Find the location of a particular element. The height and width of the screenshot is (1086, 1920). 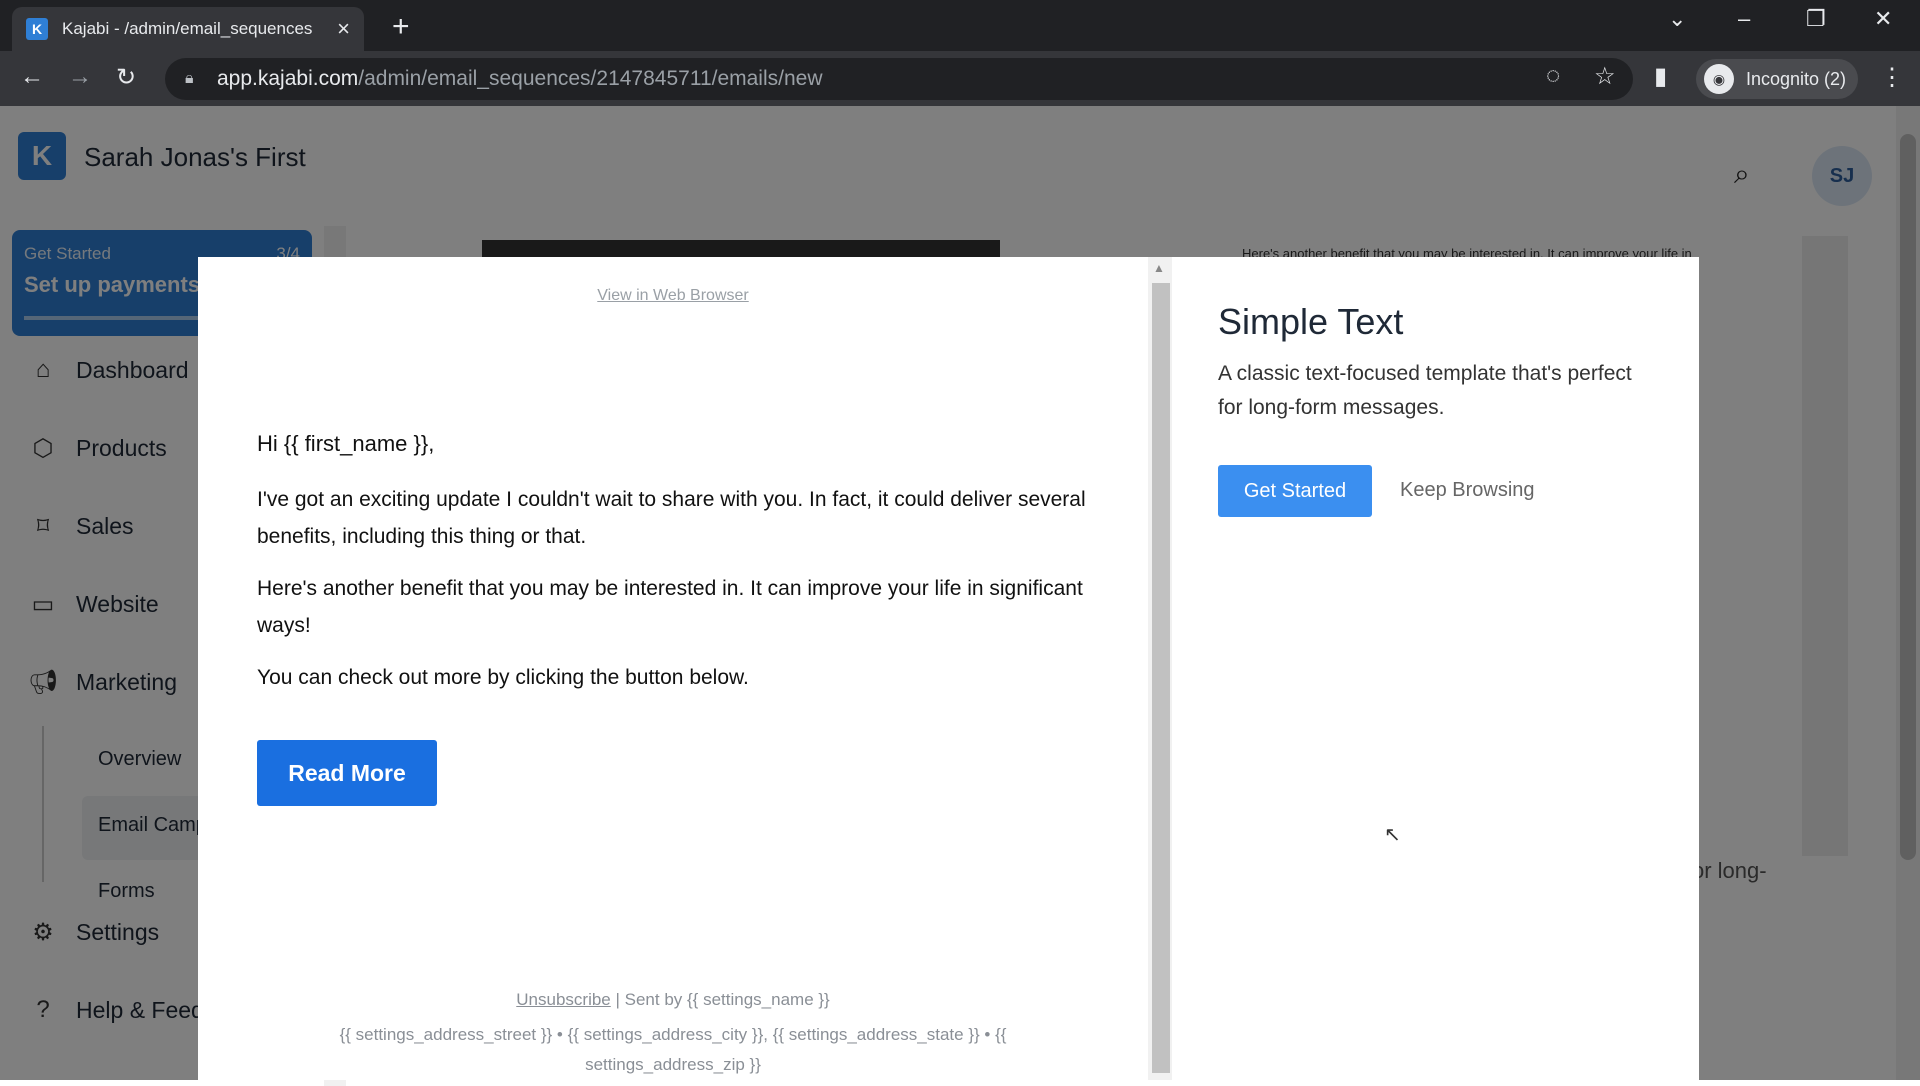

eye-off-icon: ◌ is located at coordinates (1553, 76).